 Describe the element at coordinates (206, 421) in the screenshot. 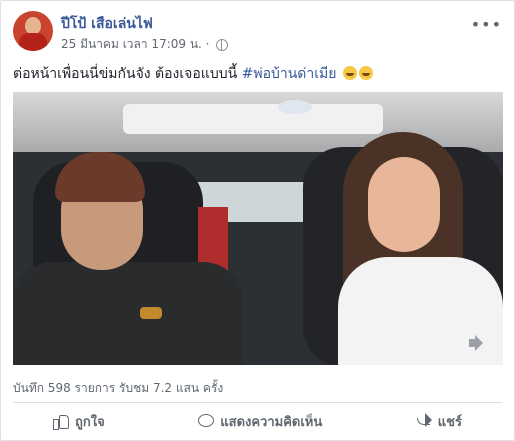

I see `comment-icon` at that location.